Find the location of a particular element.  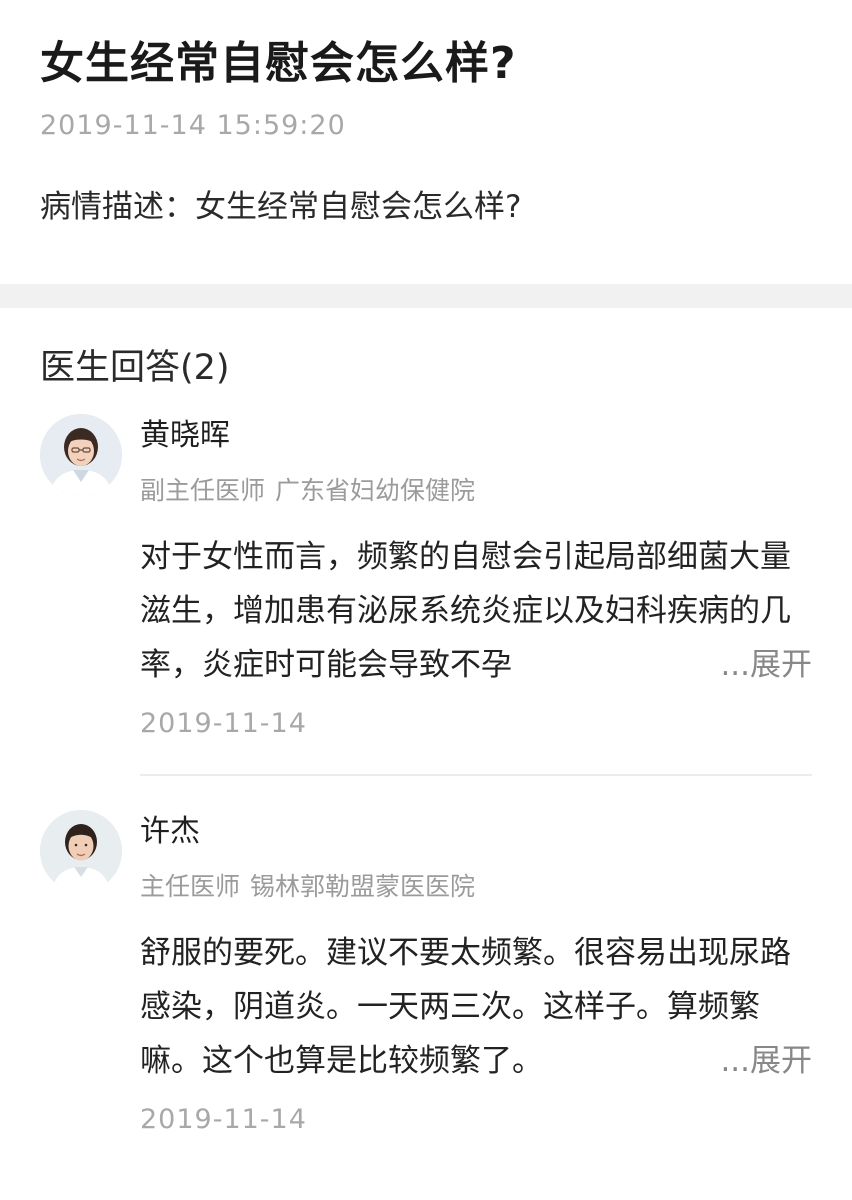

doctor-title: 主任医师 is located at coordinates (190, 886).